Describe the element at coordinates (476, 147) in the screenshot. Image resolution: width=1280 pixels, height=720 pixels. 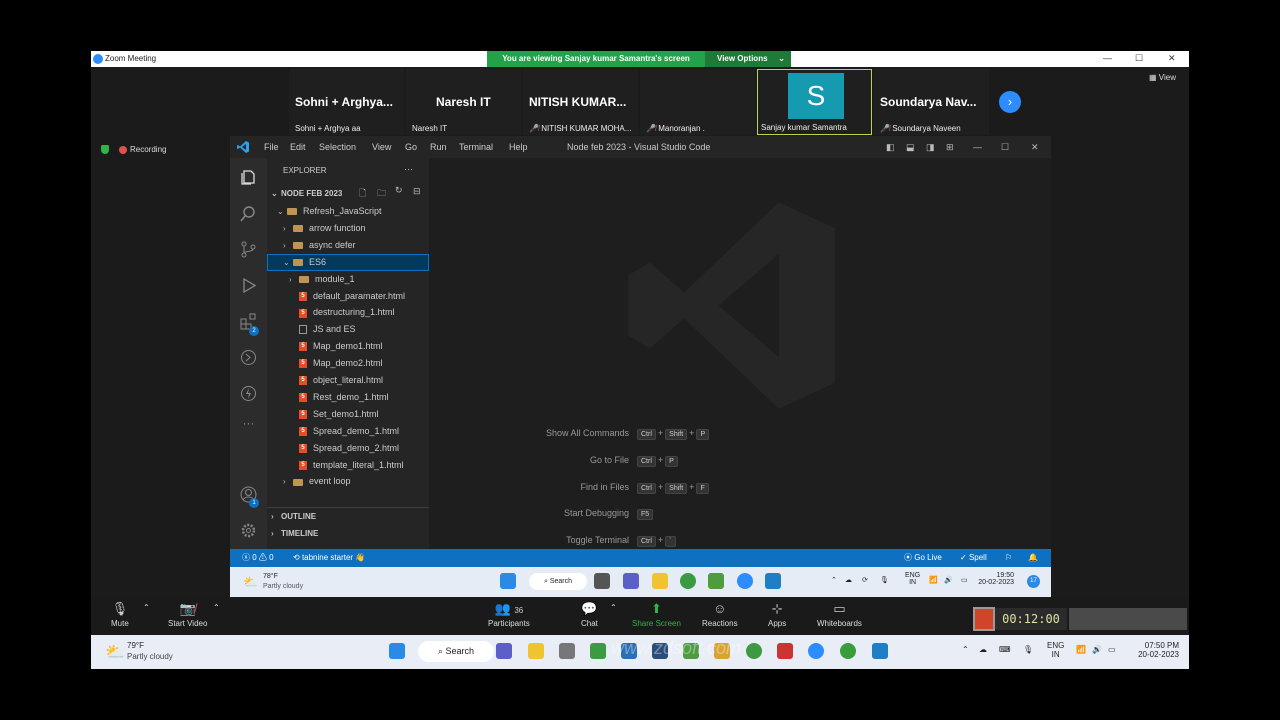
I see `menu-terminal: Terminal` at that location.